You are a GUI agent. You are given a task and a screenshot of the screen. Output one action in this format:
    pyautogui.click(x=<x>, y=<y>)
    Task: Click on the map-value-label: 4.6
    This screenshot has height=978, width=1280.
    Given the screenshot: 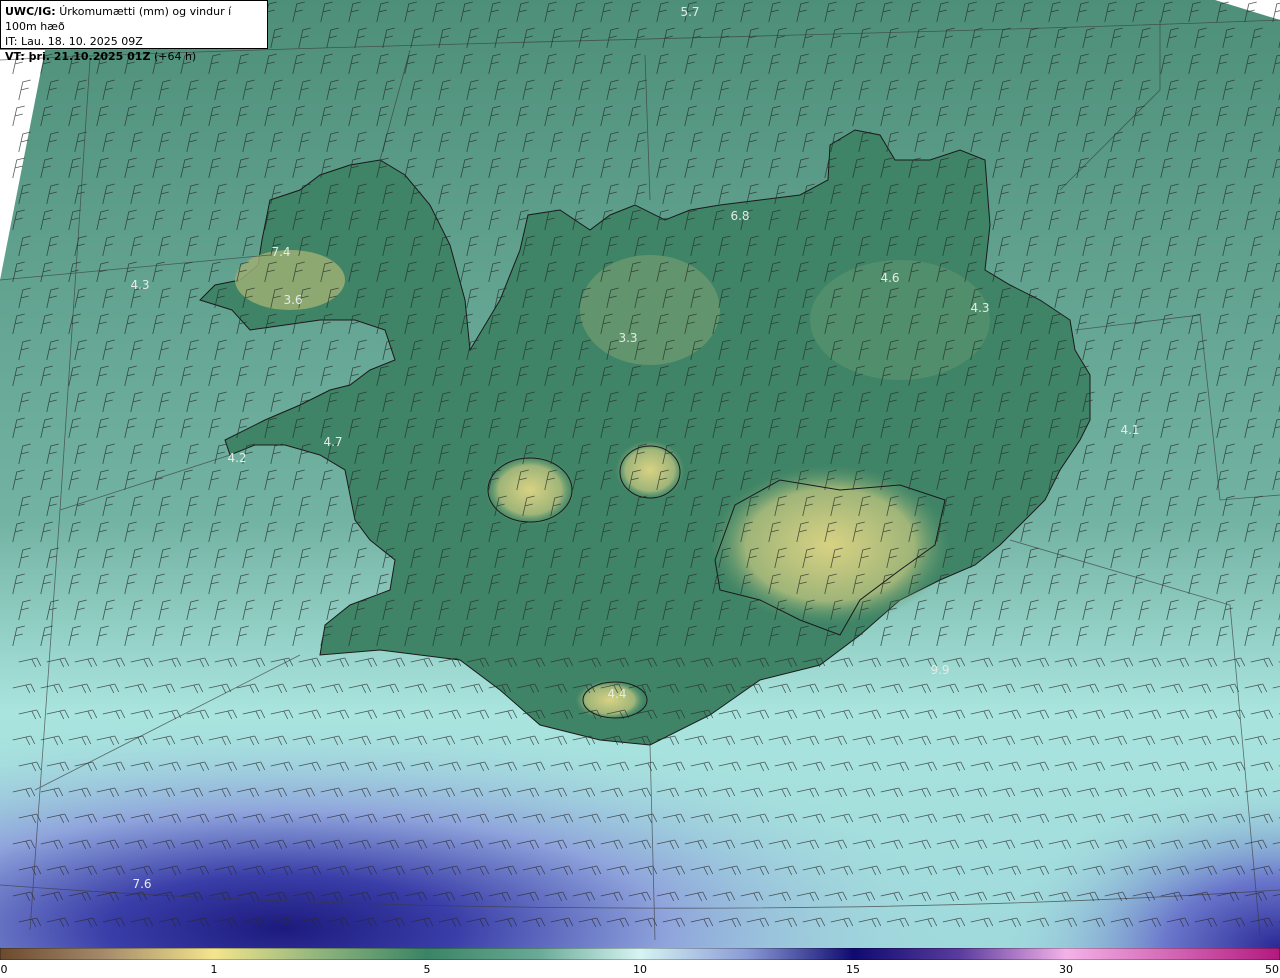 What is the action you would take?
    pyautogui.click(x=889, y=278)
    